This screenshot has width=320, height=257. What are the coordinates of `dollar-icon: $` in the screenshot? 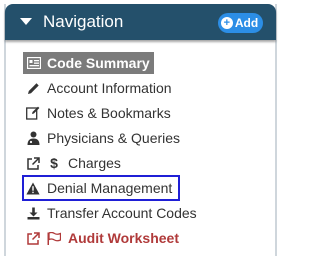 It's located at (54, 163).